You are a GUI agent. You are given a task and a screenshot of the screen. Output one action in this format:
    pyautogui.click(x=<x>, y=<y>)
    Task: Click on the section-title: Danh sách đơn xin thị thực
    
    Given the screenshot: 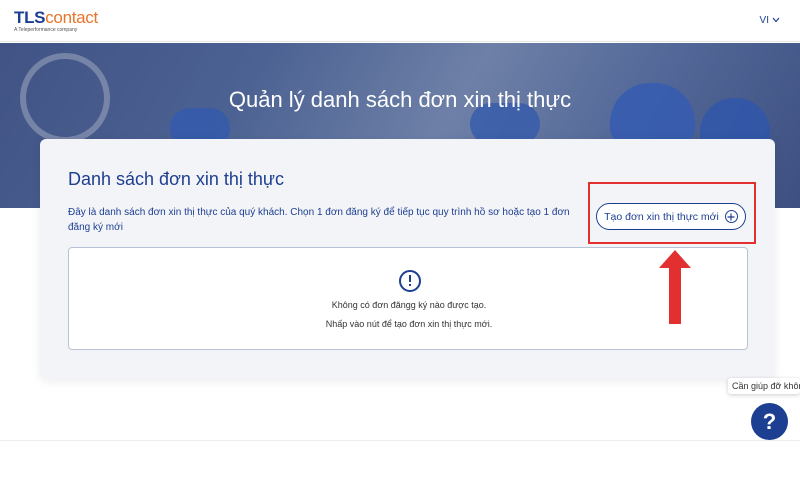 What is the action you would take?
    pyautogui.click(x=176, y=179)
    